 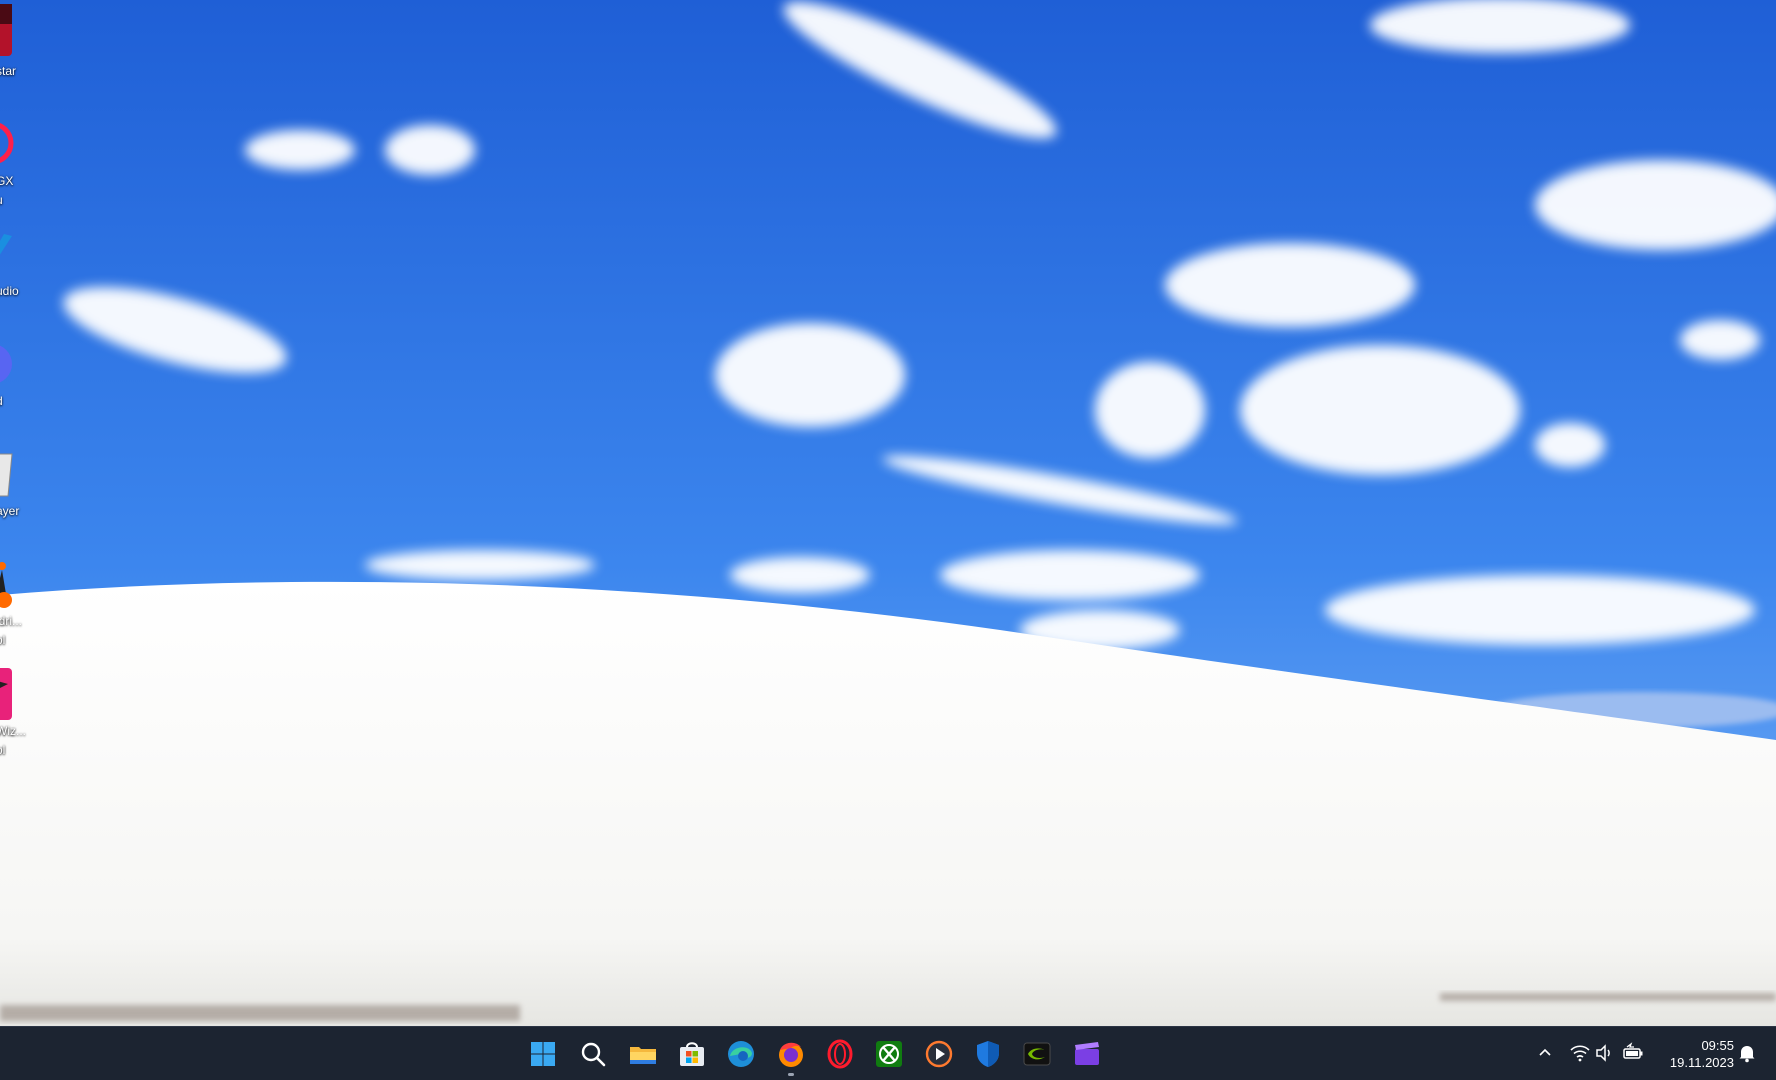 I want to click on opera-button, so click(x=840, y=1054).